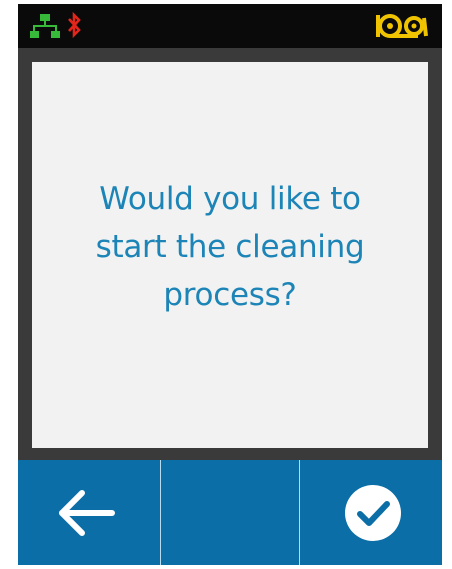 Image resolution: width=452 pixels, height=569 pixels. What do you see at coordinates (74, 25) in the screenshot?
I see `bluetooth-icon` at bounding box center [74, 25].